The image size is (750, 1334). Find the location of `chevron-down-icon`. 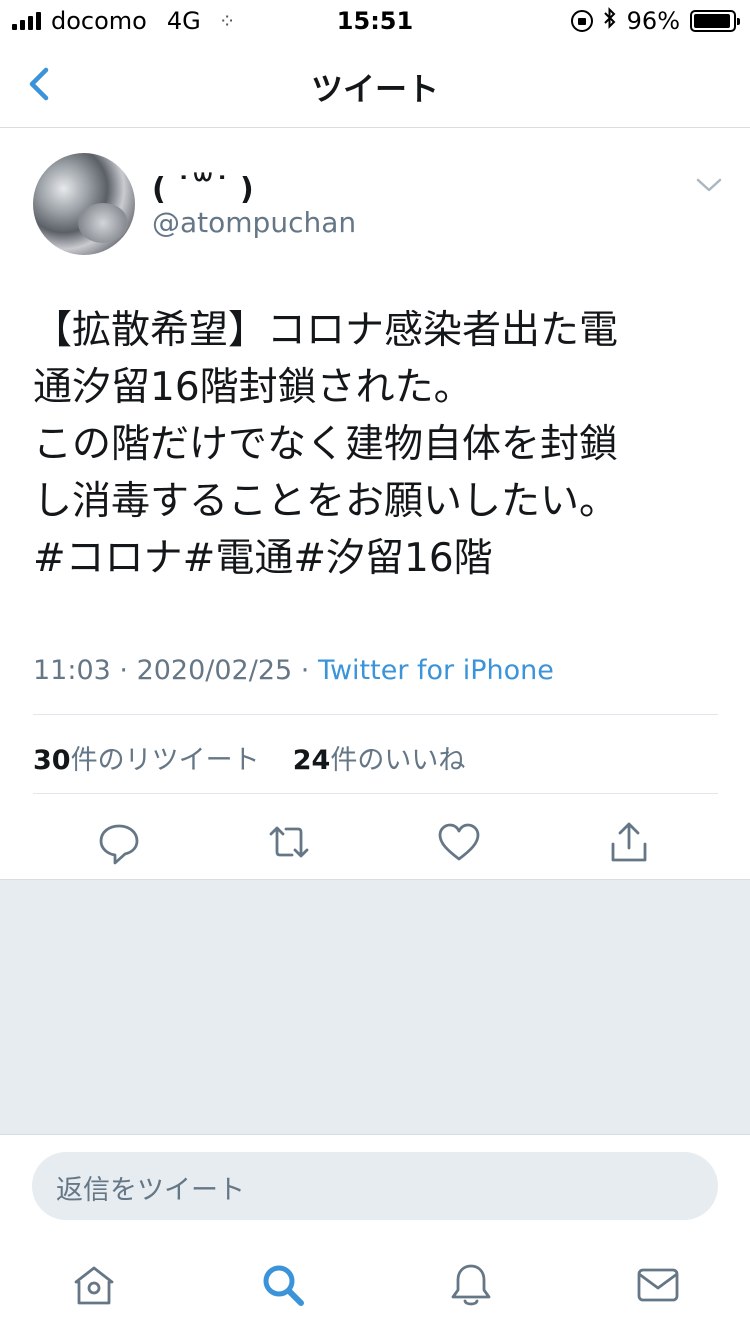

chevron-down-icon is located at coordinates (709, 185).